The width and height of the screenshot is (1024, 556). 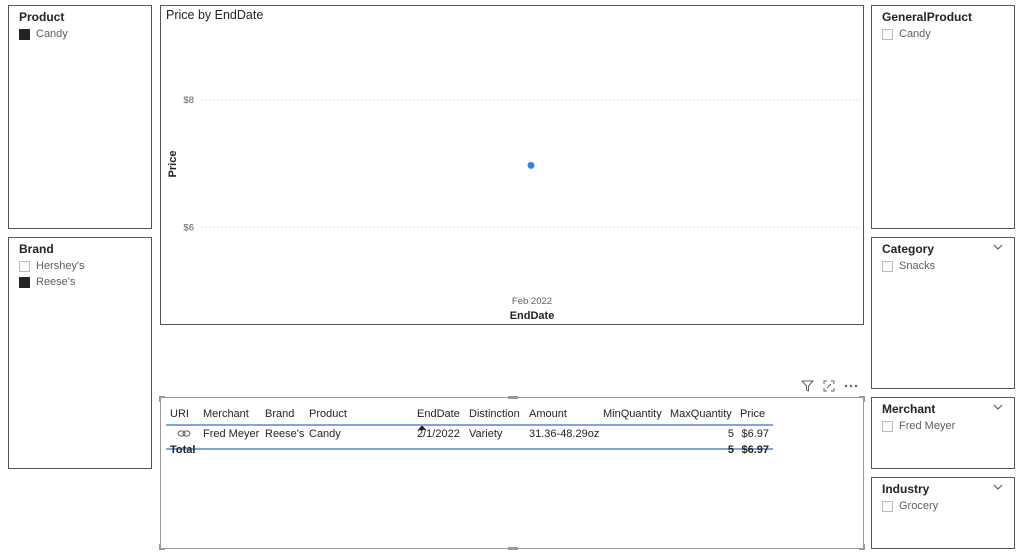 What do you see at coordinates (906, 489) in the screenshot?
I see `slicer-title: Industry` at bounding box center [906, 489].